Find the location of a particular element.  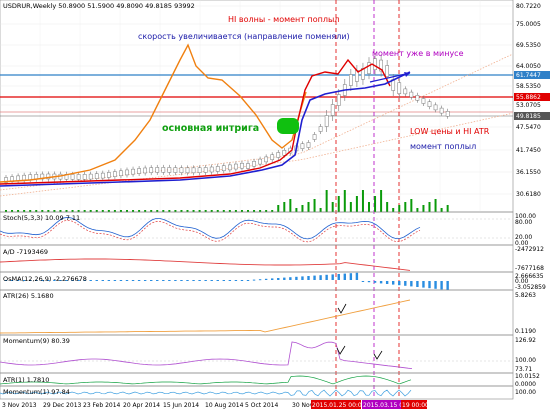

time-axis-label: 30 Nov is located at coordinates (303, 405).